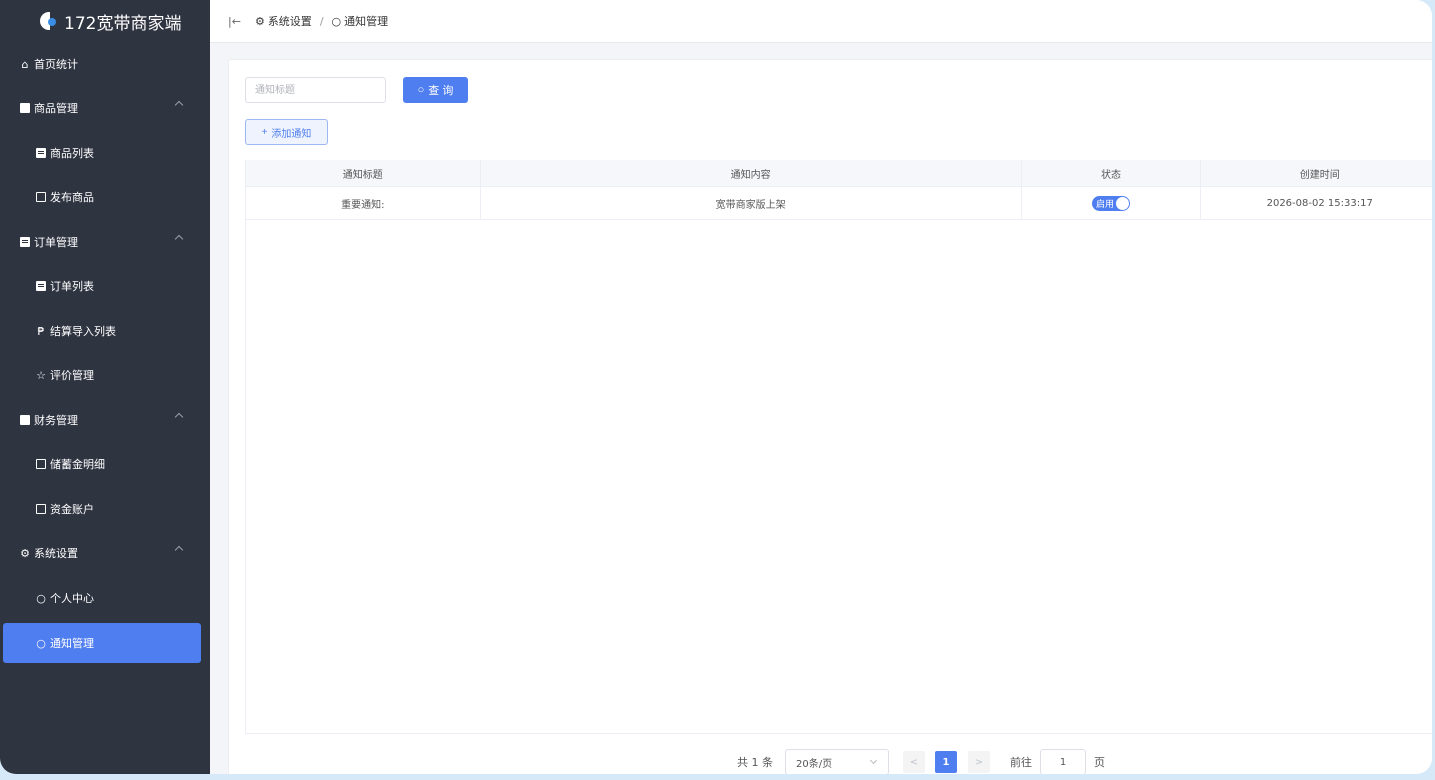 This screenshot has height=780, width=1435. I want to click on table-header: 通知标题 通知内容 状态 创建时间, so click(839, 173).